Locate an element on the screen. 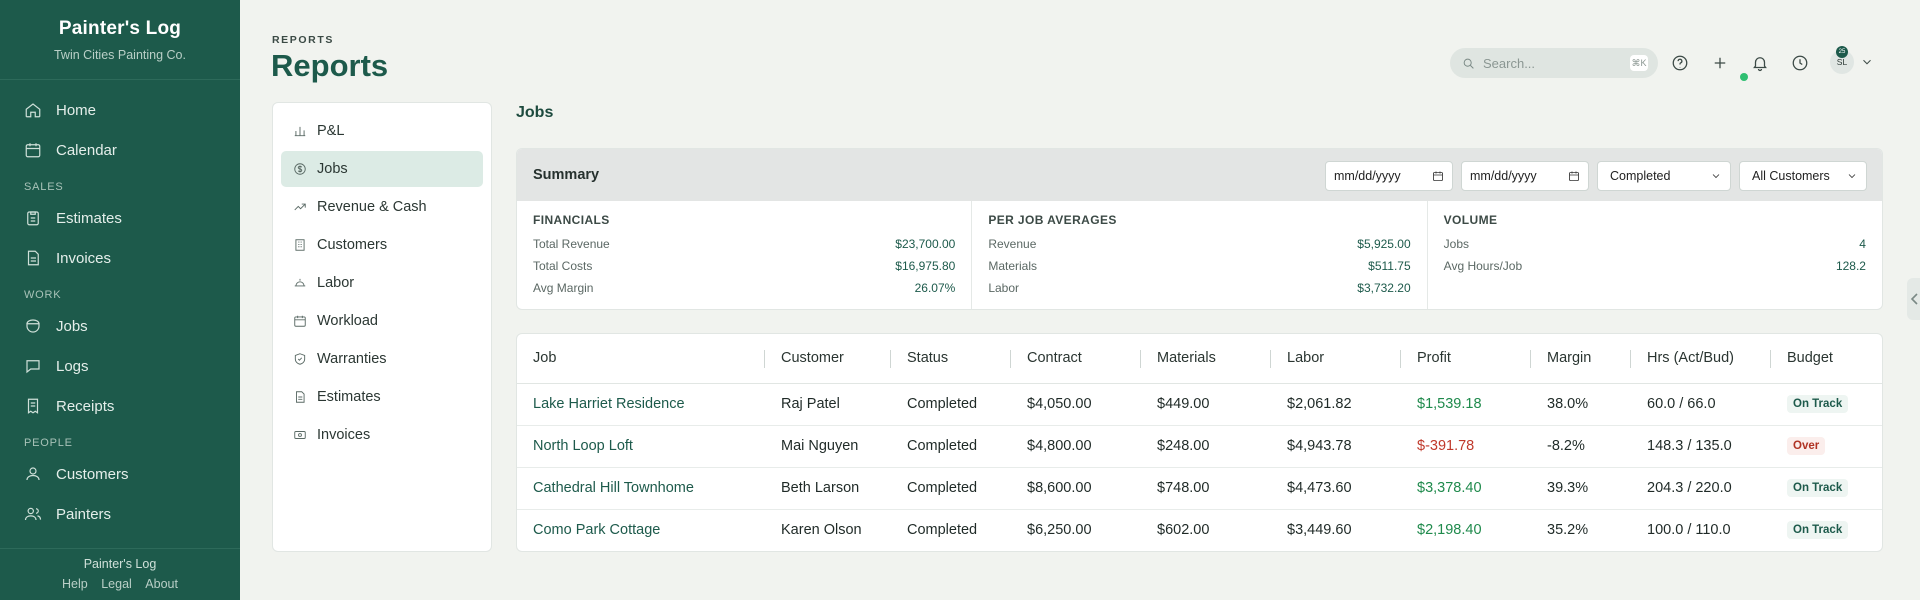  report-item-warranties: Warranties is located at coordinates (382, 359).